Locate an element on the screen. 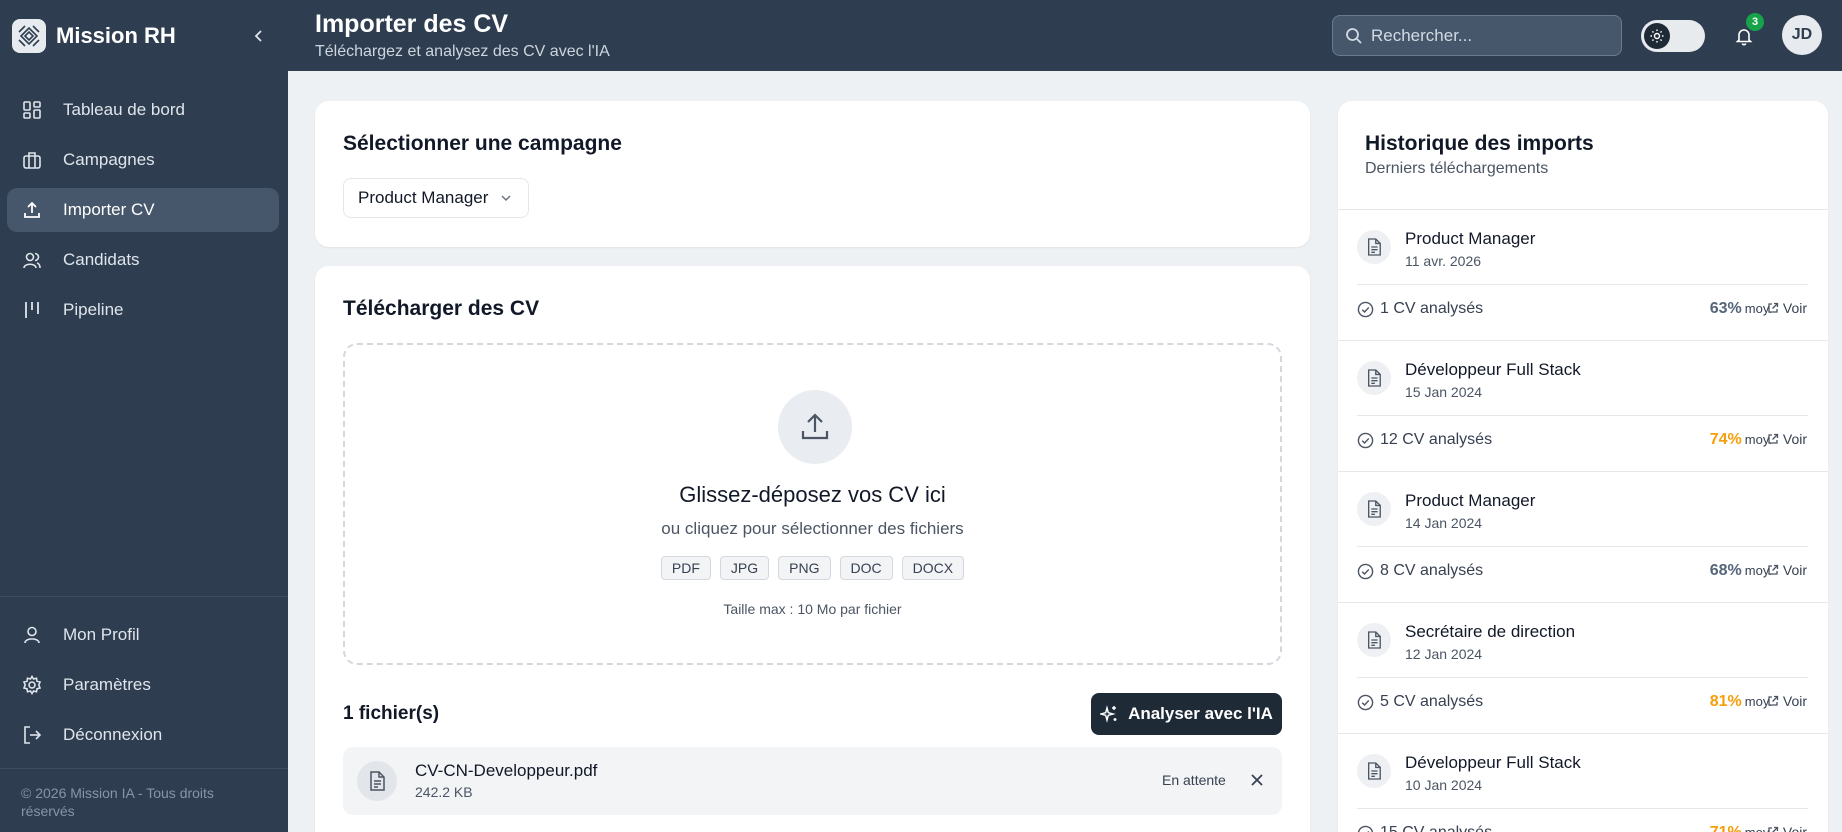 Image resolution: width=1842 pixels, height=832 pixels. history-item-score-value: 71% is located at coordinates (1726, 828).